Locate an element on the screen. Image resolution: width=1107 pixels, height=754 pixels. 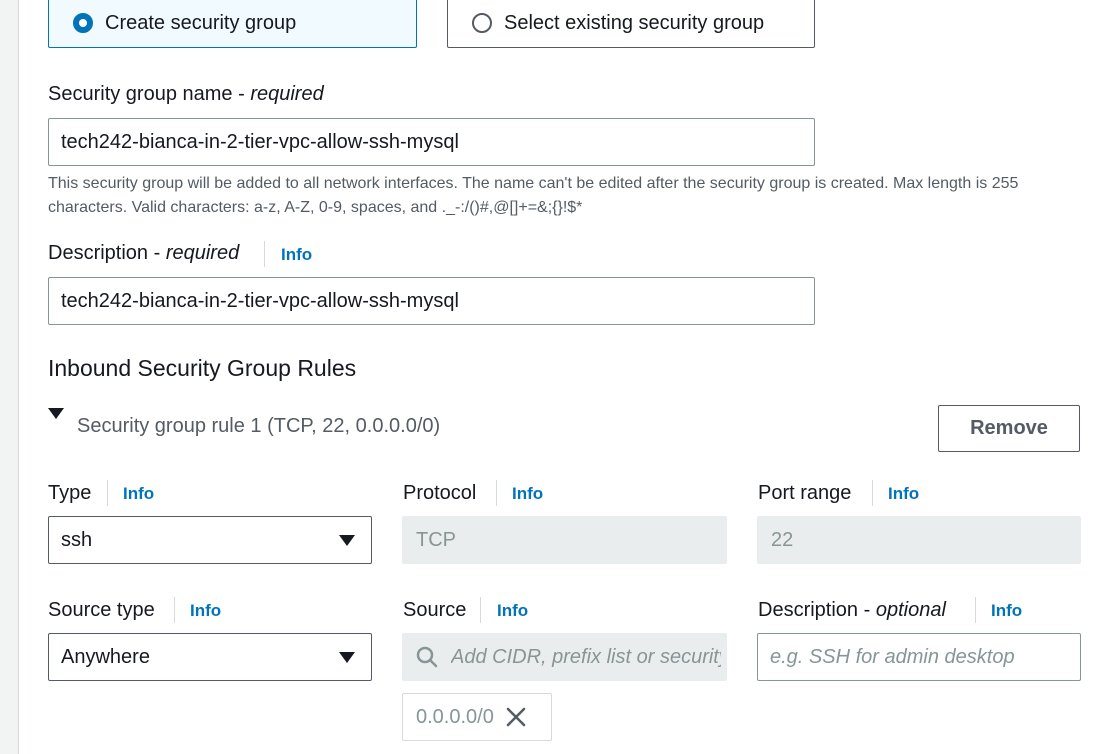
source-type-select-value: Anywhere is located at coordinates (105, 656).